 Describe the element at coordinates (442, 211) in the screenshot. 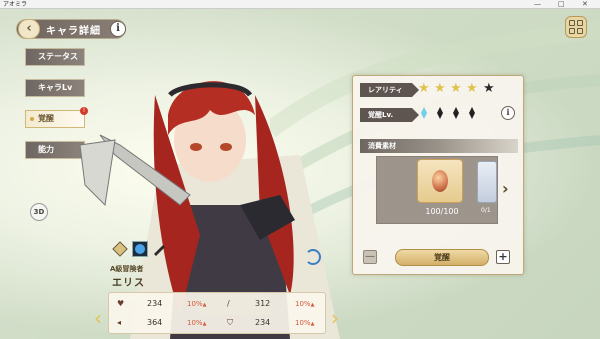

I see `material-count: 100/100` at that location.